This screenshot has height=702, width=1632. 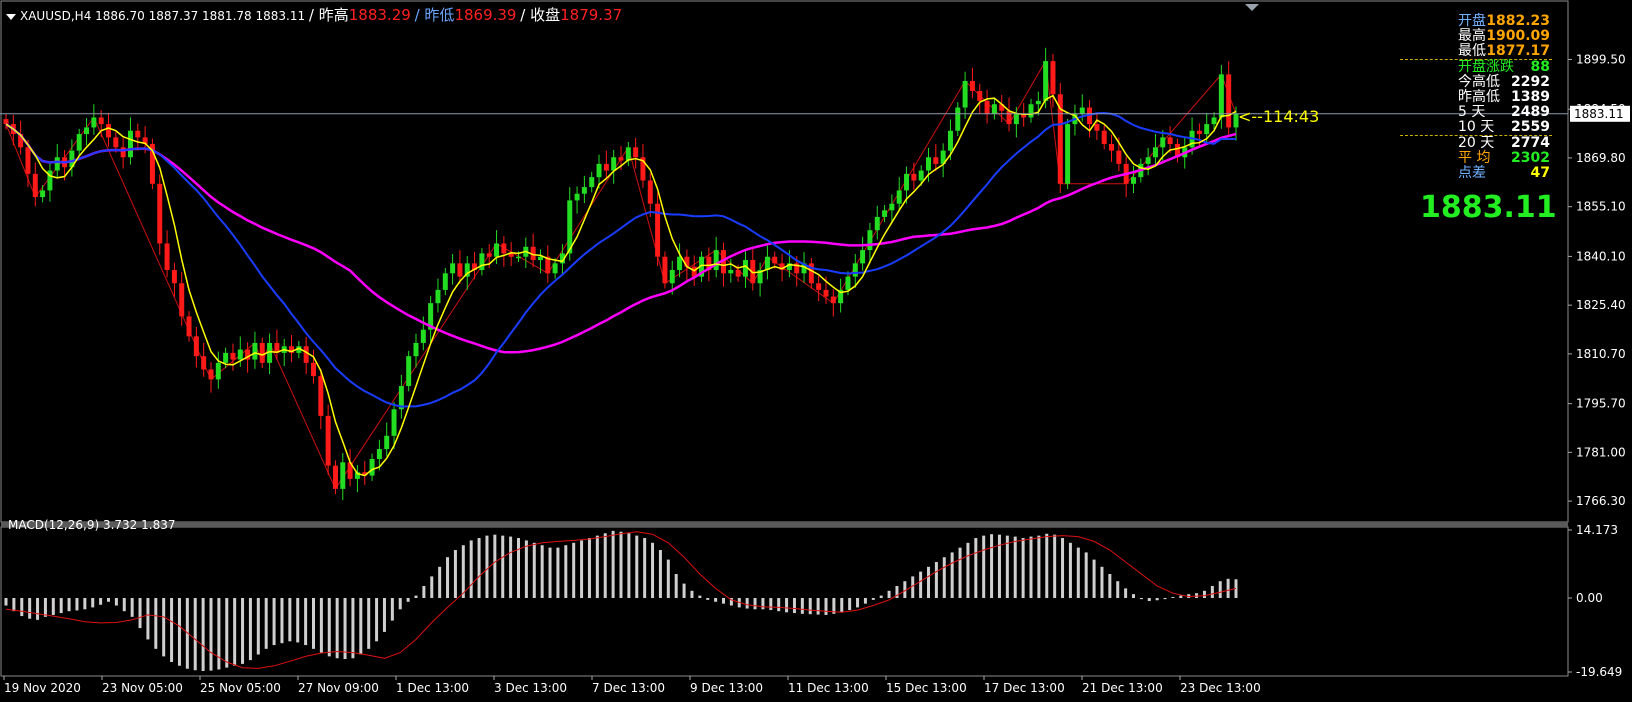 What do you see at coordinates (1476, 112) in the screenshot?
I see `info-row: 5 天 2489` at bounding box center [1476, 112].